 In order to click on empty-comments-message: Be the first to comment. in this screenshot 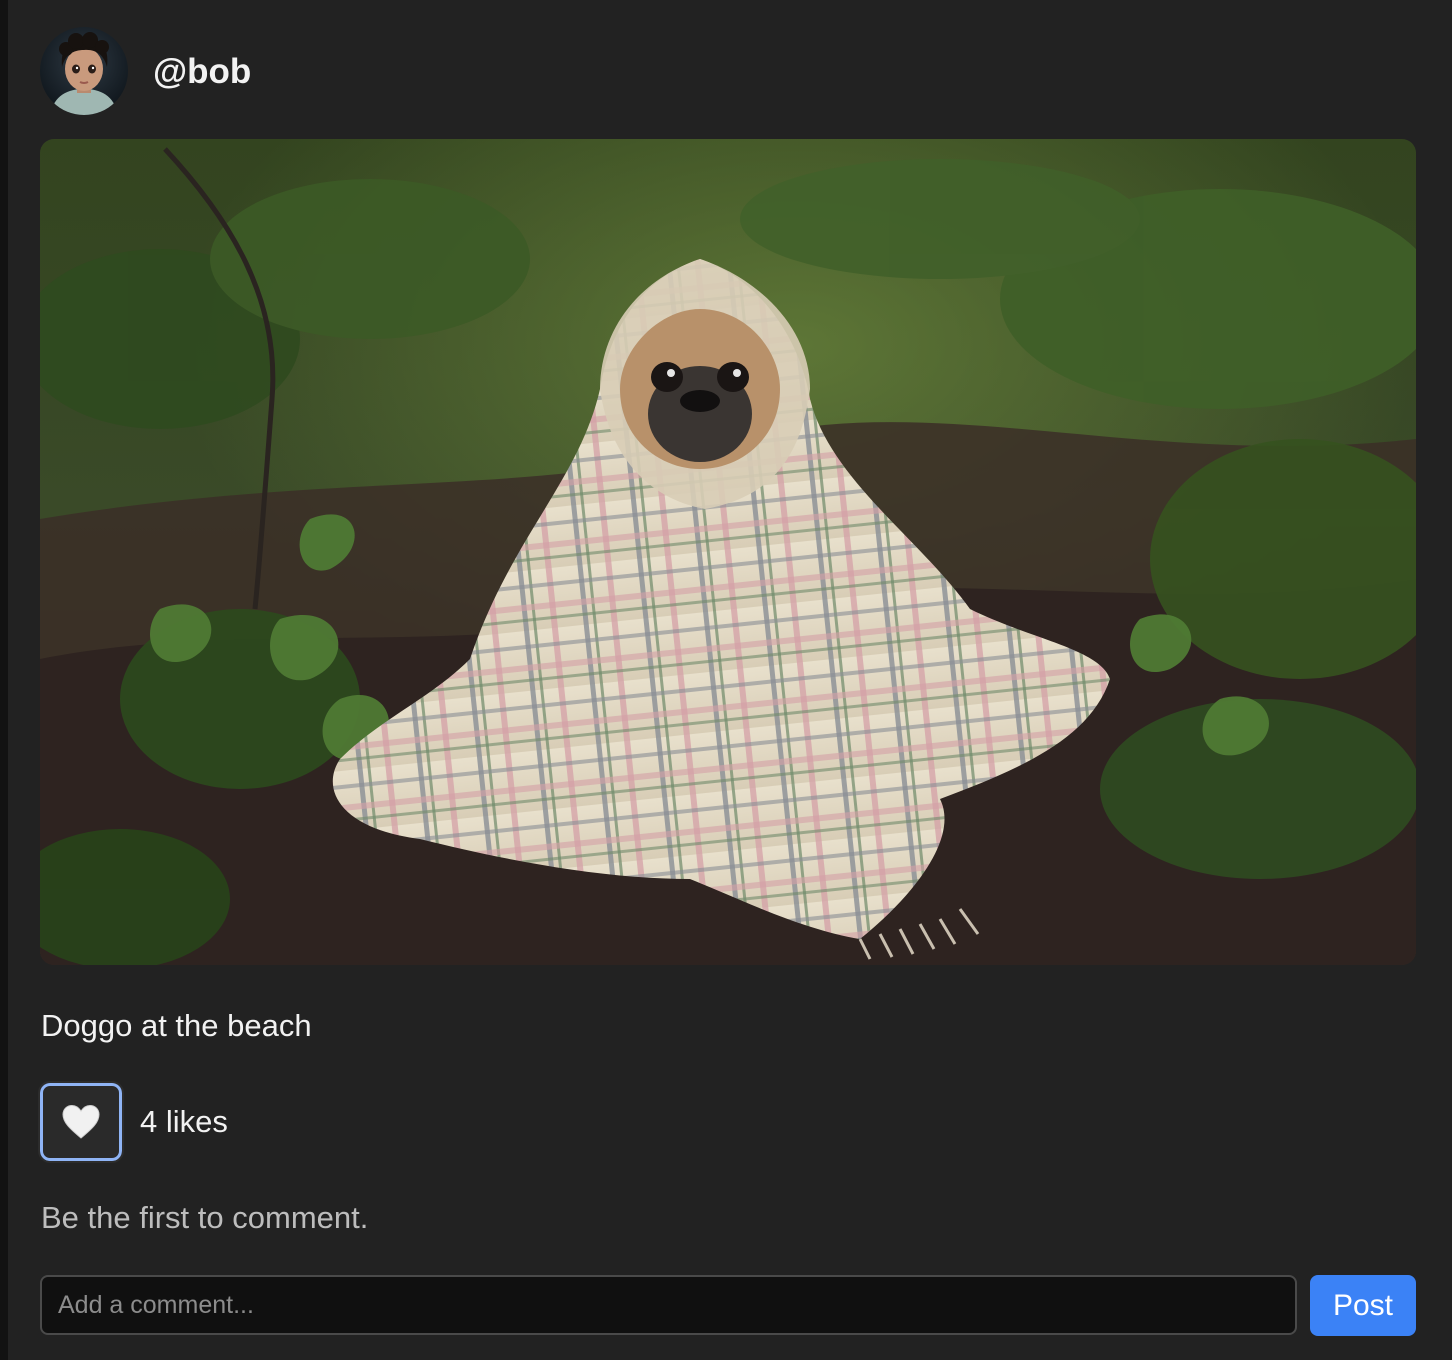, I will do `click(205, 1217)`.